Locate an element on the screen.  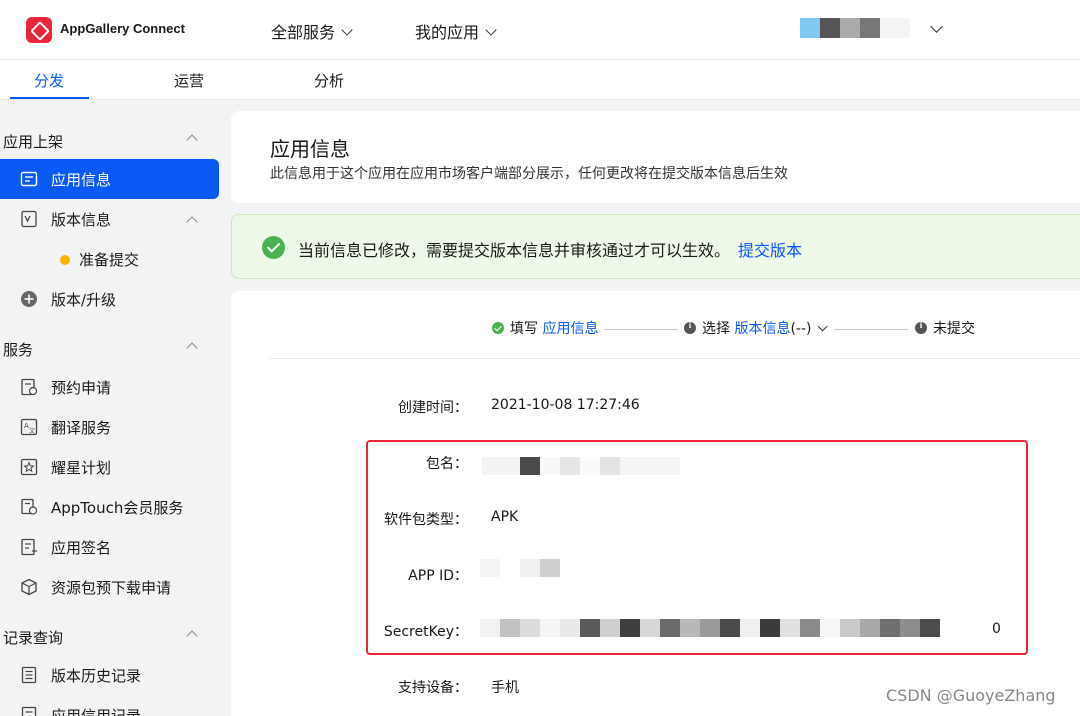
package-name-redacted is located at coordinates (581, 466).